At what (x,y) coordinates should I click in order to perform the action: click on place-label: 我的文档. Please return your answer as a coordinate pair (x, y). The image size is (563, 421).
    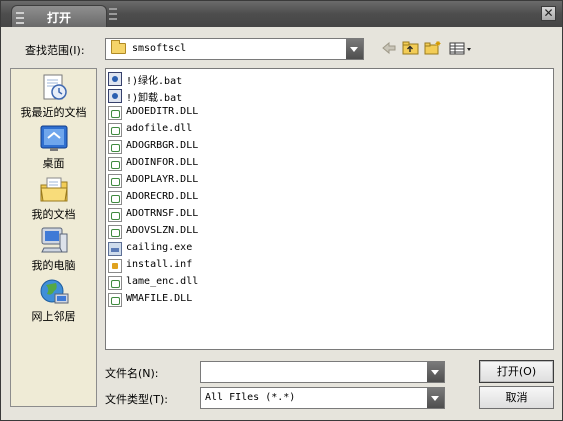
    Looking at the image, I should click on (53, 214).